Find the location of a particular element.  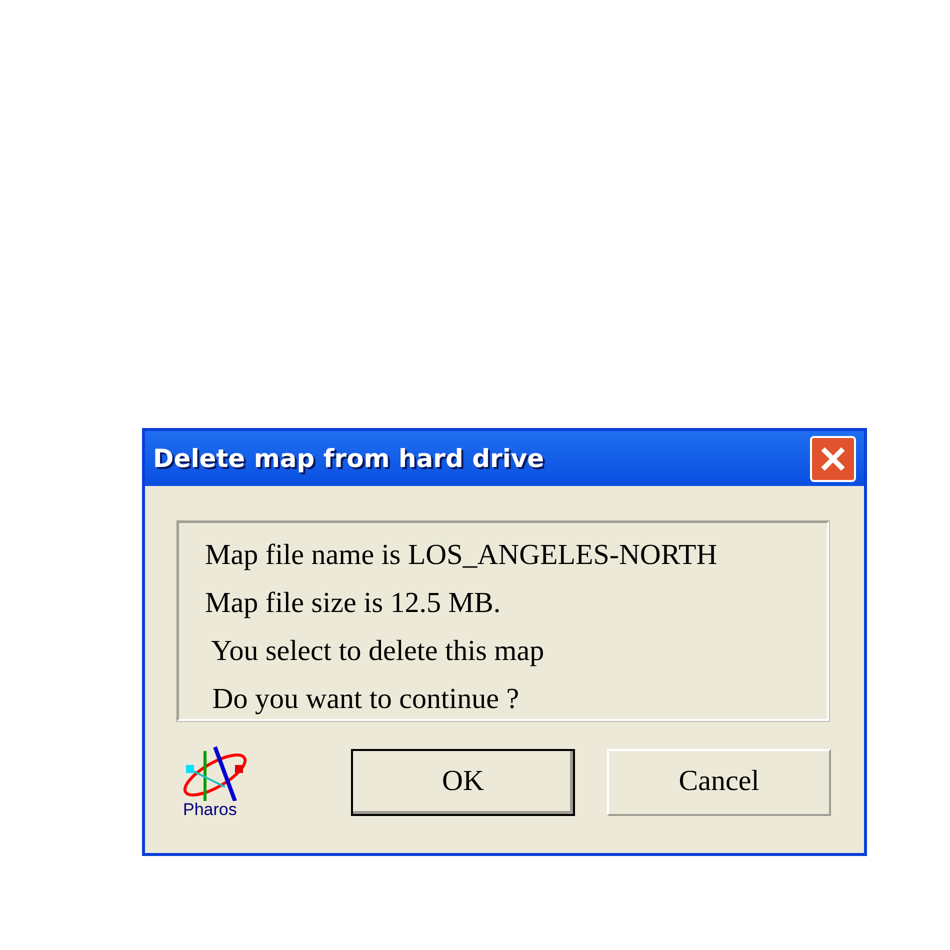

dialog-button: Cancel is located at coordinates (719, 782).